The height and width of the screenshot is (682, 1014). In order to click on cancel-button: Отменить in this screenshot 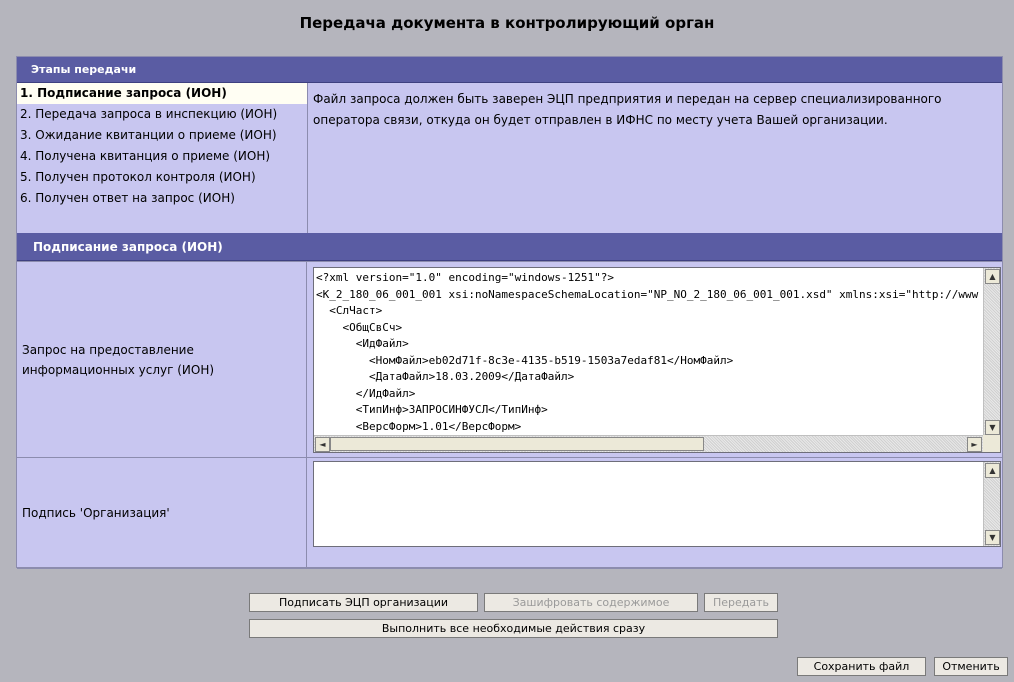, I will do `click(971, 666)`.